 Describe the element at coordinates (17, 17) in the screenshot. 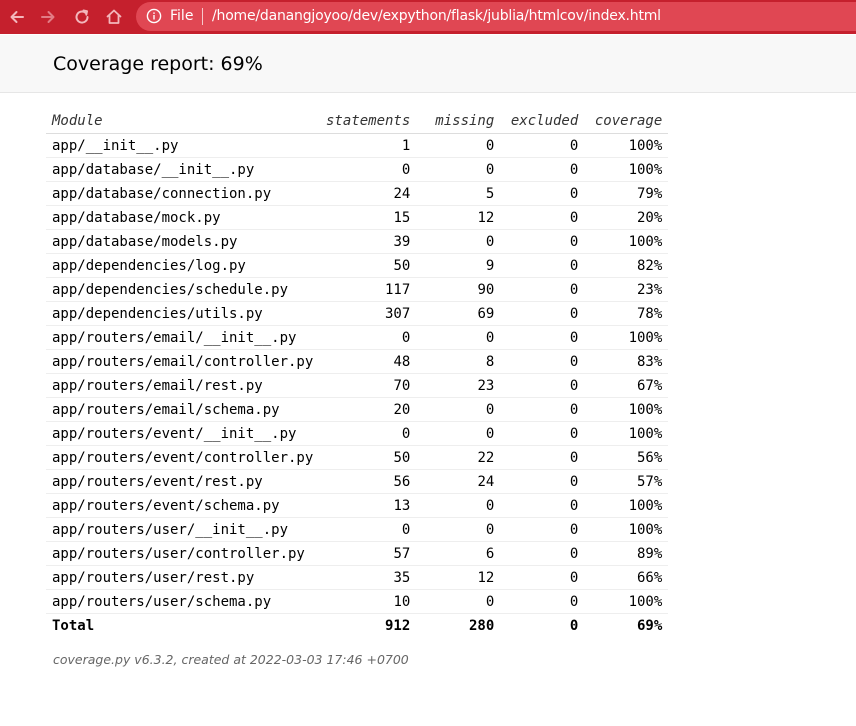

I see `back-arrow-icon` at that location.